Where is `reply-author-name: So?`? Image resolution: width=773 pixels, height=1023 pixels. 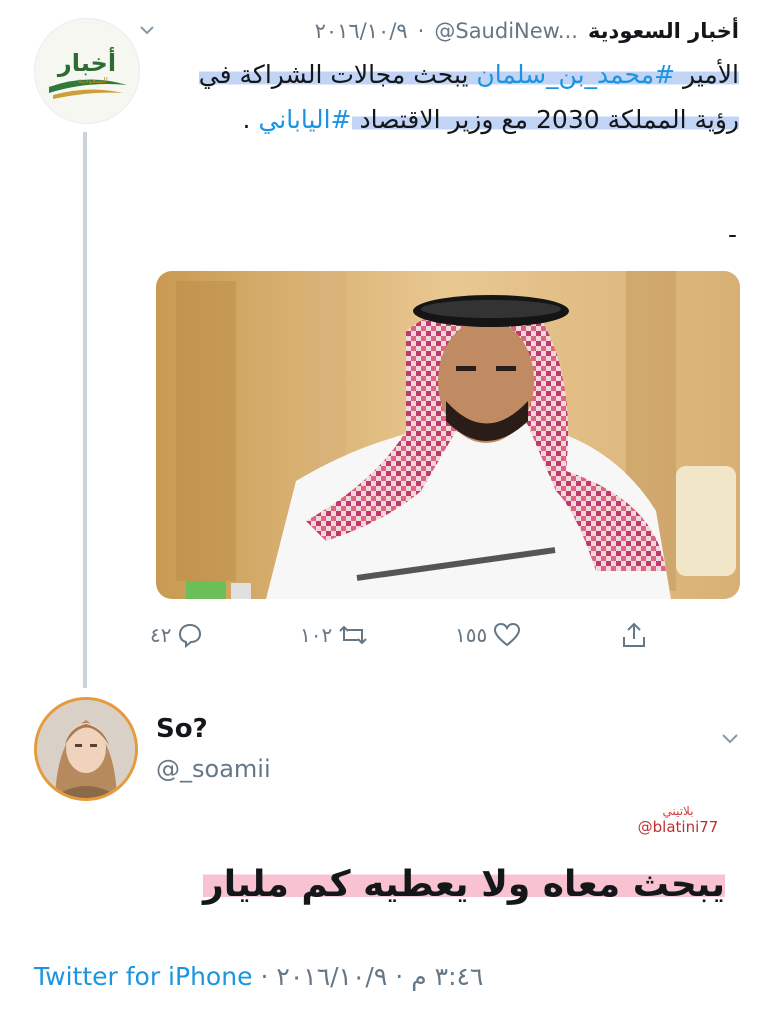
reply-author-name: So? is located at coordinates (182, 729).